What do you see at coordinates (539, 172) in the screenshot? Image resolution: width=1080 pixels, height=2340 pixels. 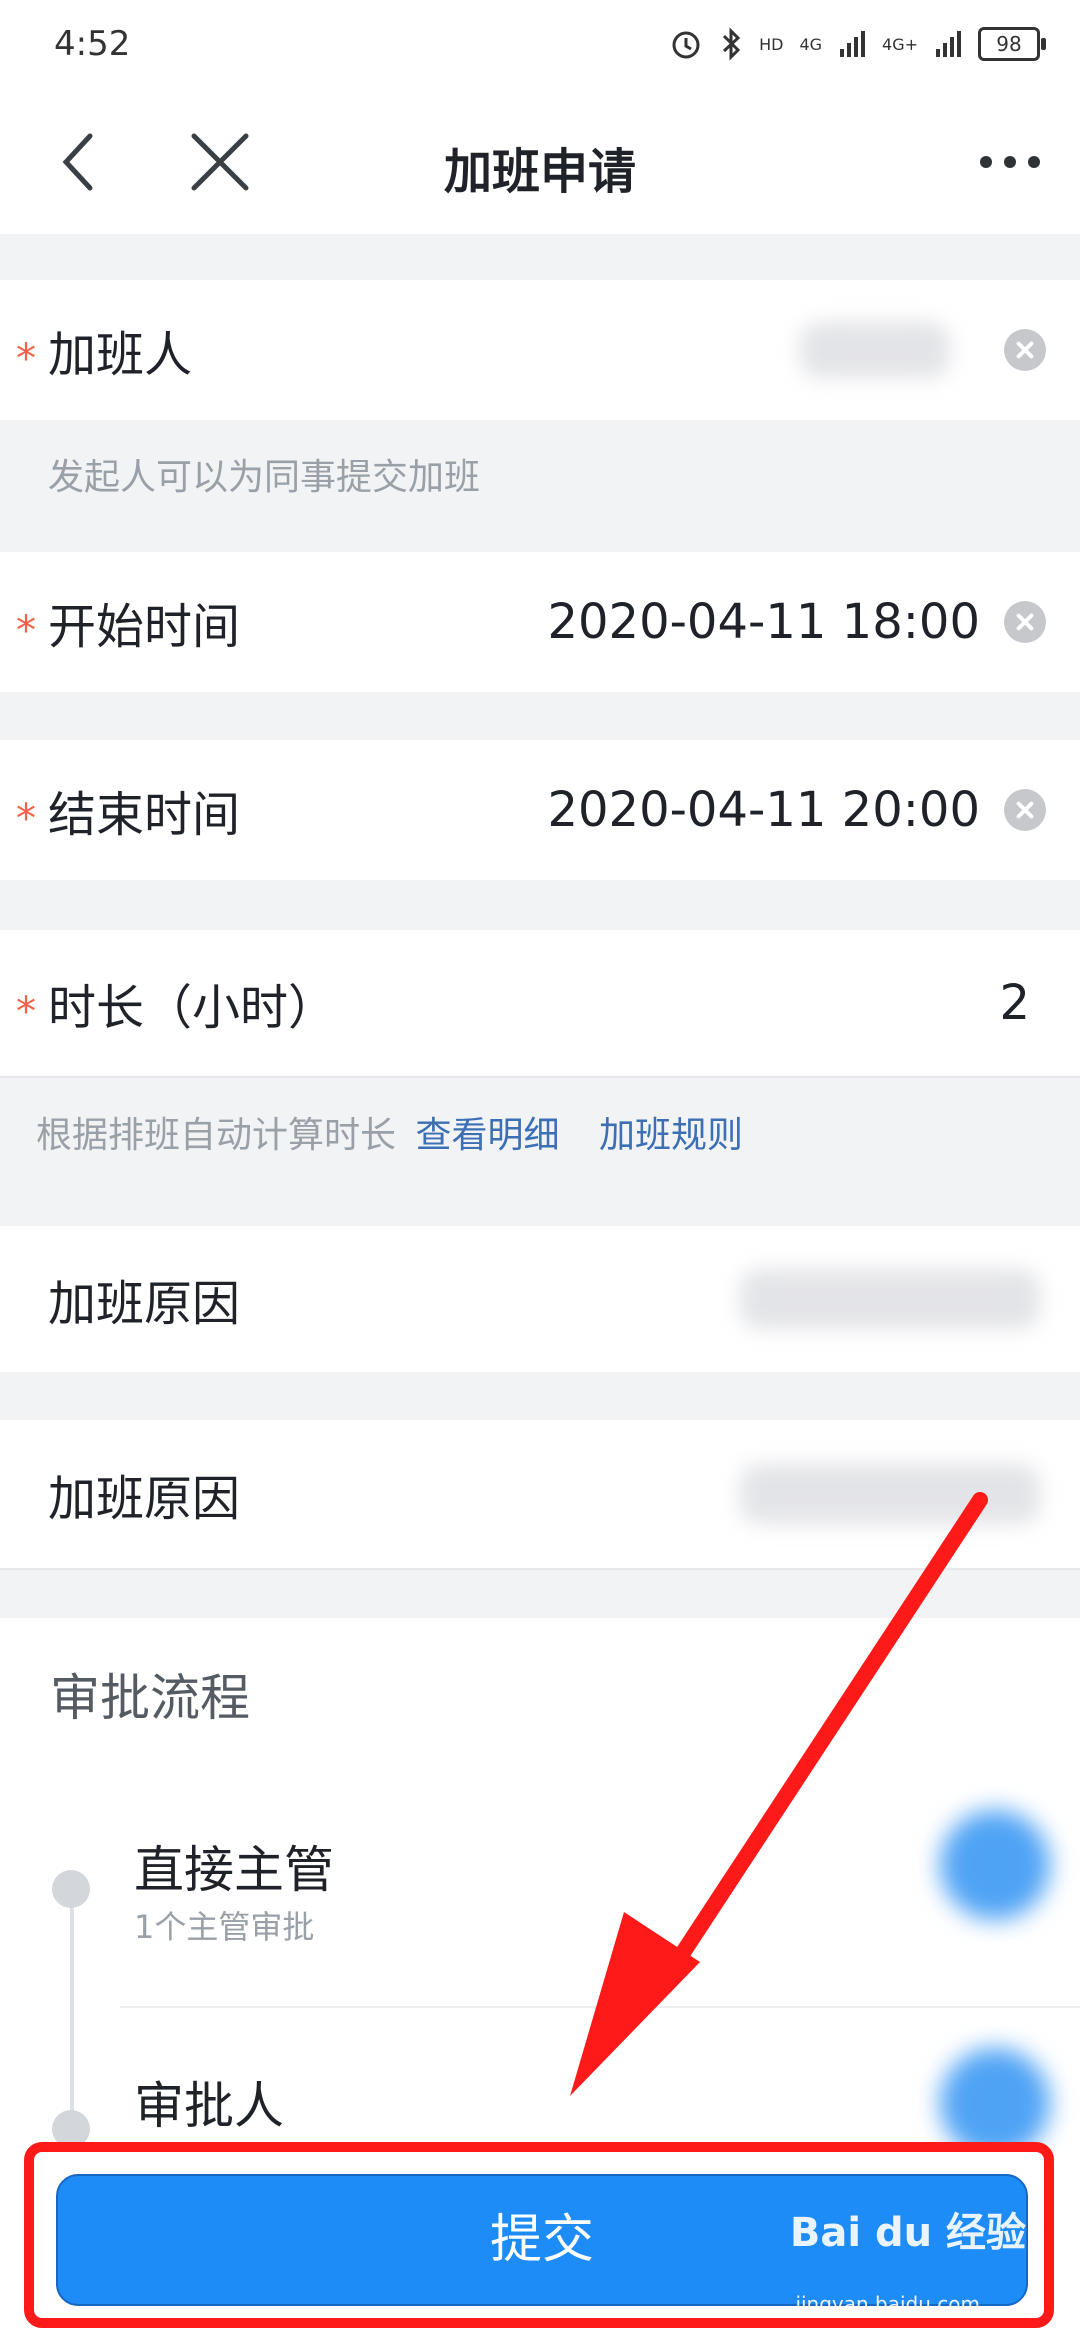 I see `page-title: 加班申请` at bounding box center [539, 172].